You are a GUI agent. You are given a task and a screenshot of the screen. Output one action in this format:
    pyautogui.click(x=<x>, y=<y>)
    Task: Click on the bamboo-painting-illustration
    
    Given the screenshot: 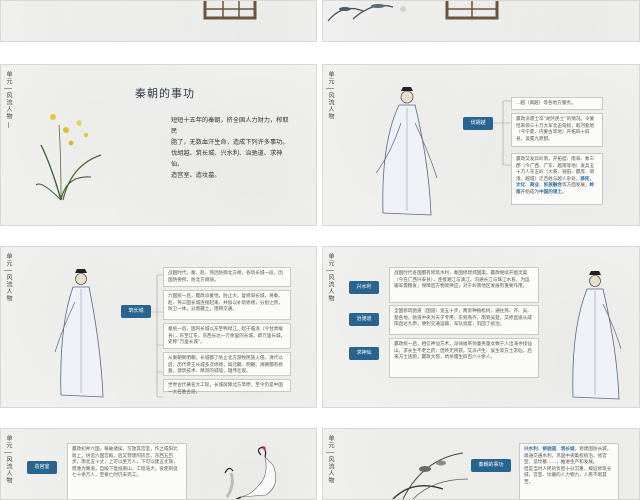 What is the action you would take?
    pyautogui.click(x=366, y=13)
    